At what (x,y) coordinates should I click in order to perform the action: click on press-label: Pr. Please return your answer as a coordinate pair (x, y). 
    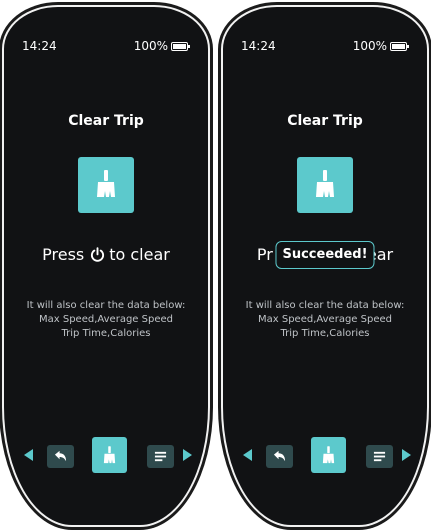
    Looking at the image, I should click on (264, 254).